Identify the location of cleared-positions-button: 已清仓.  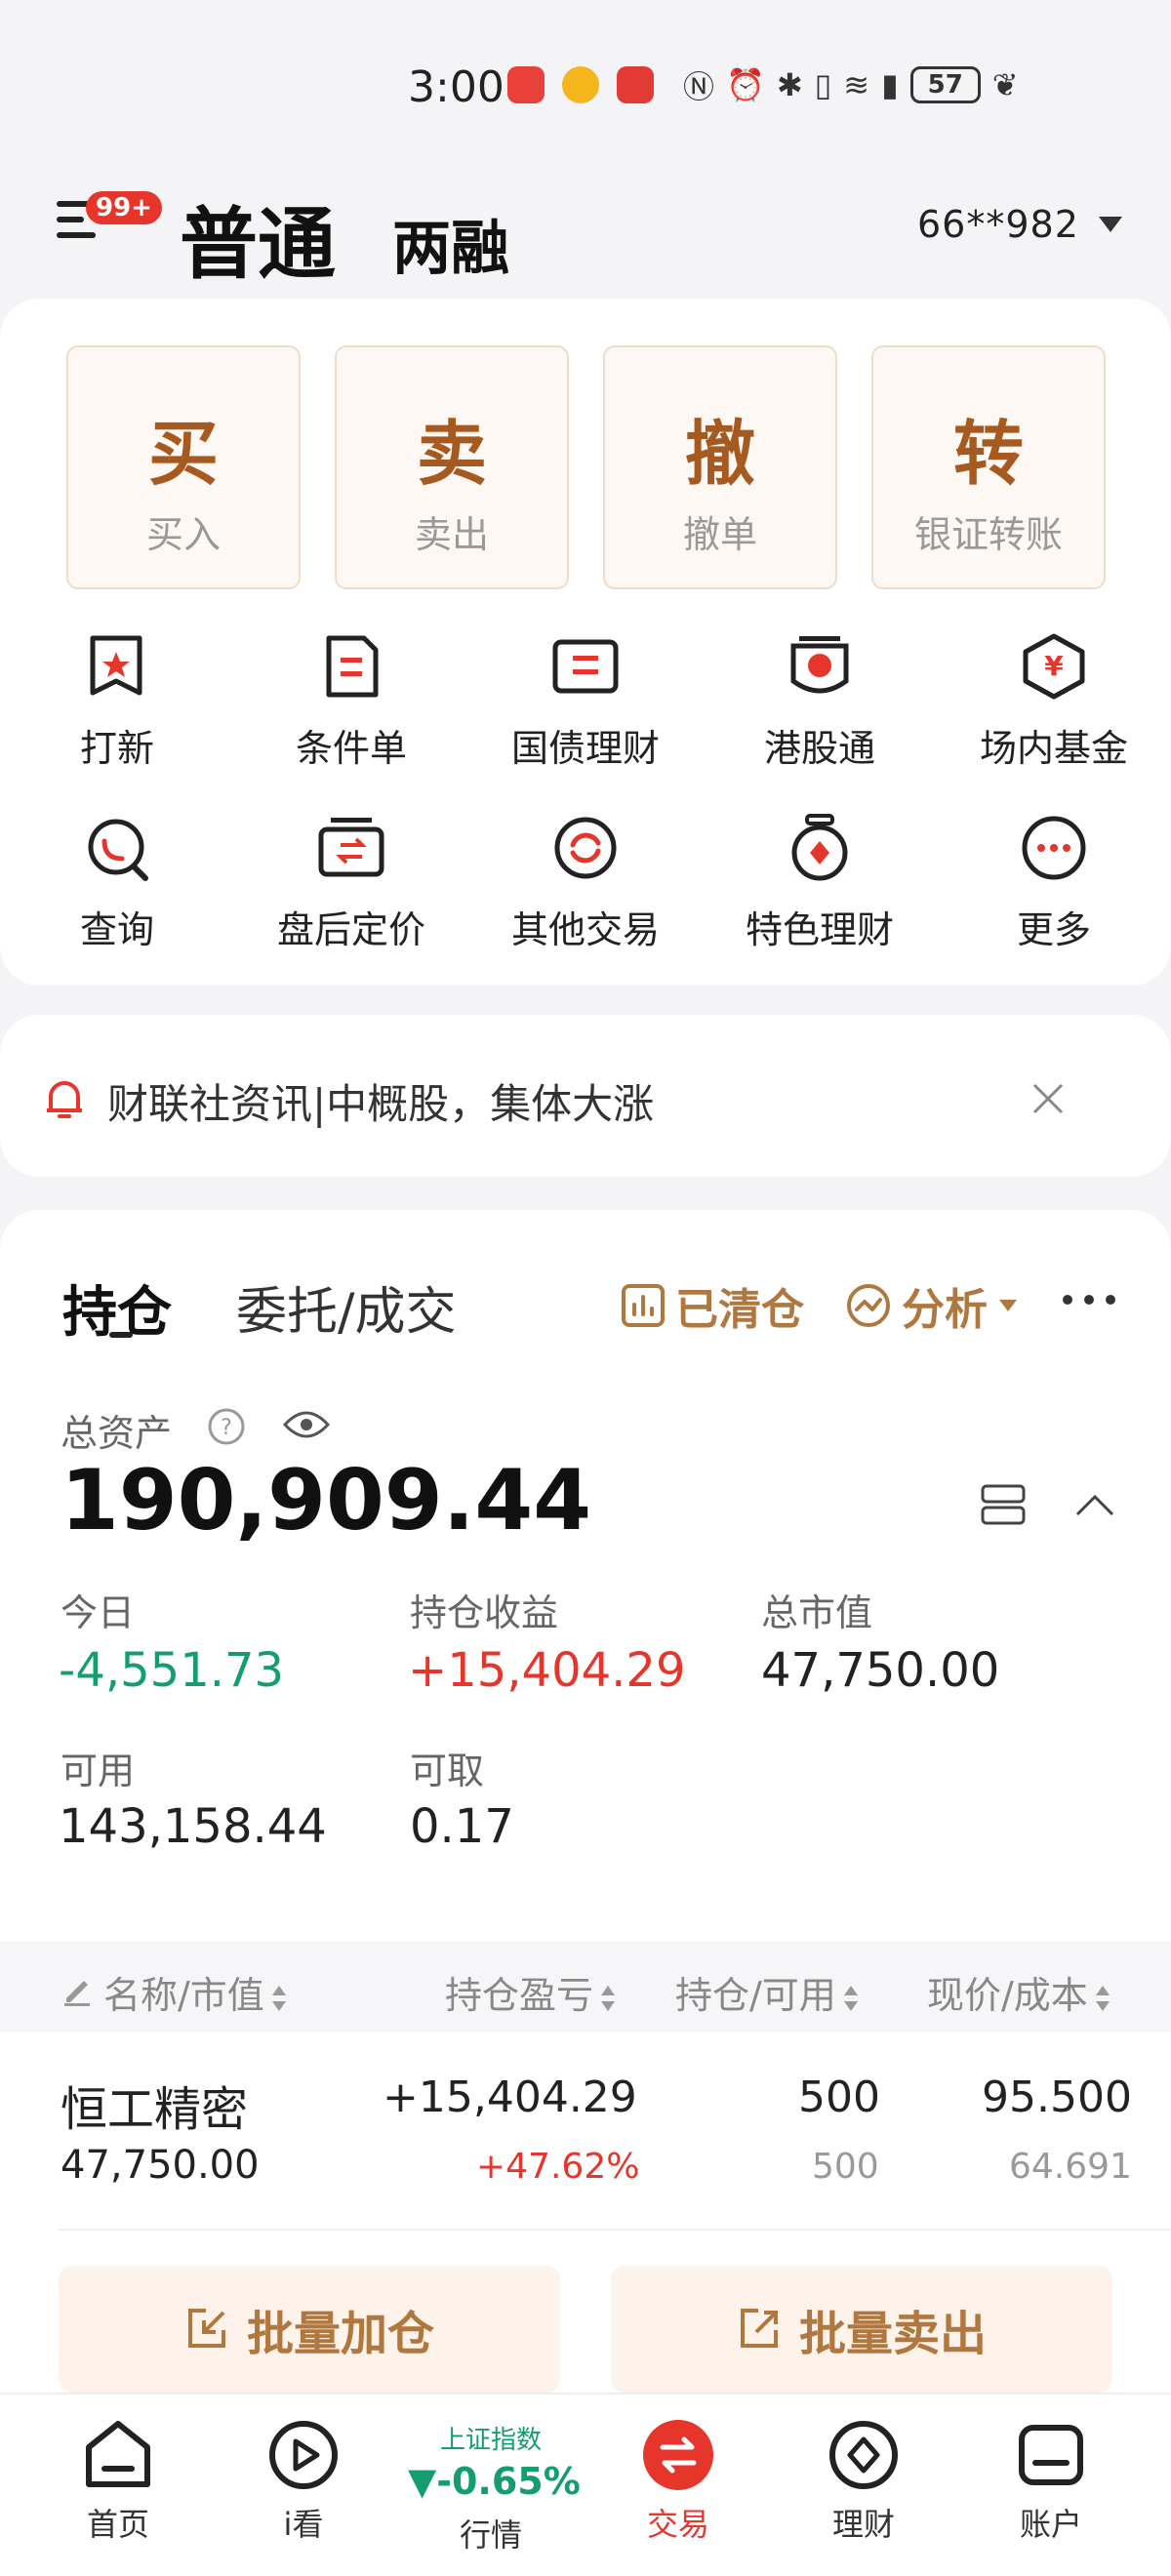
(712, 1305).